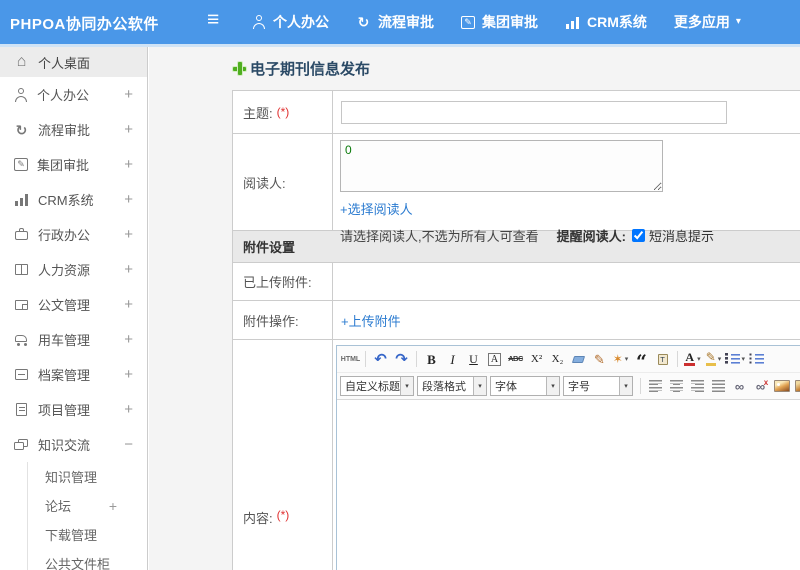  What do you see at coordinates (269, 247) in the screenshot?
I see `attachments-section-title: 附件设置` at bounding box center [269, 247].